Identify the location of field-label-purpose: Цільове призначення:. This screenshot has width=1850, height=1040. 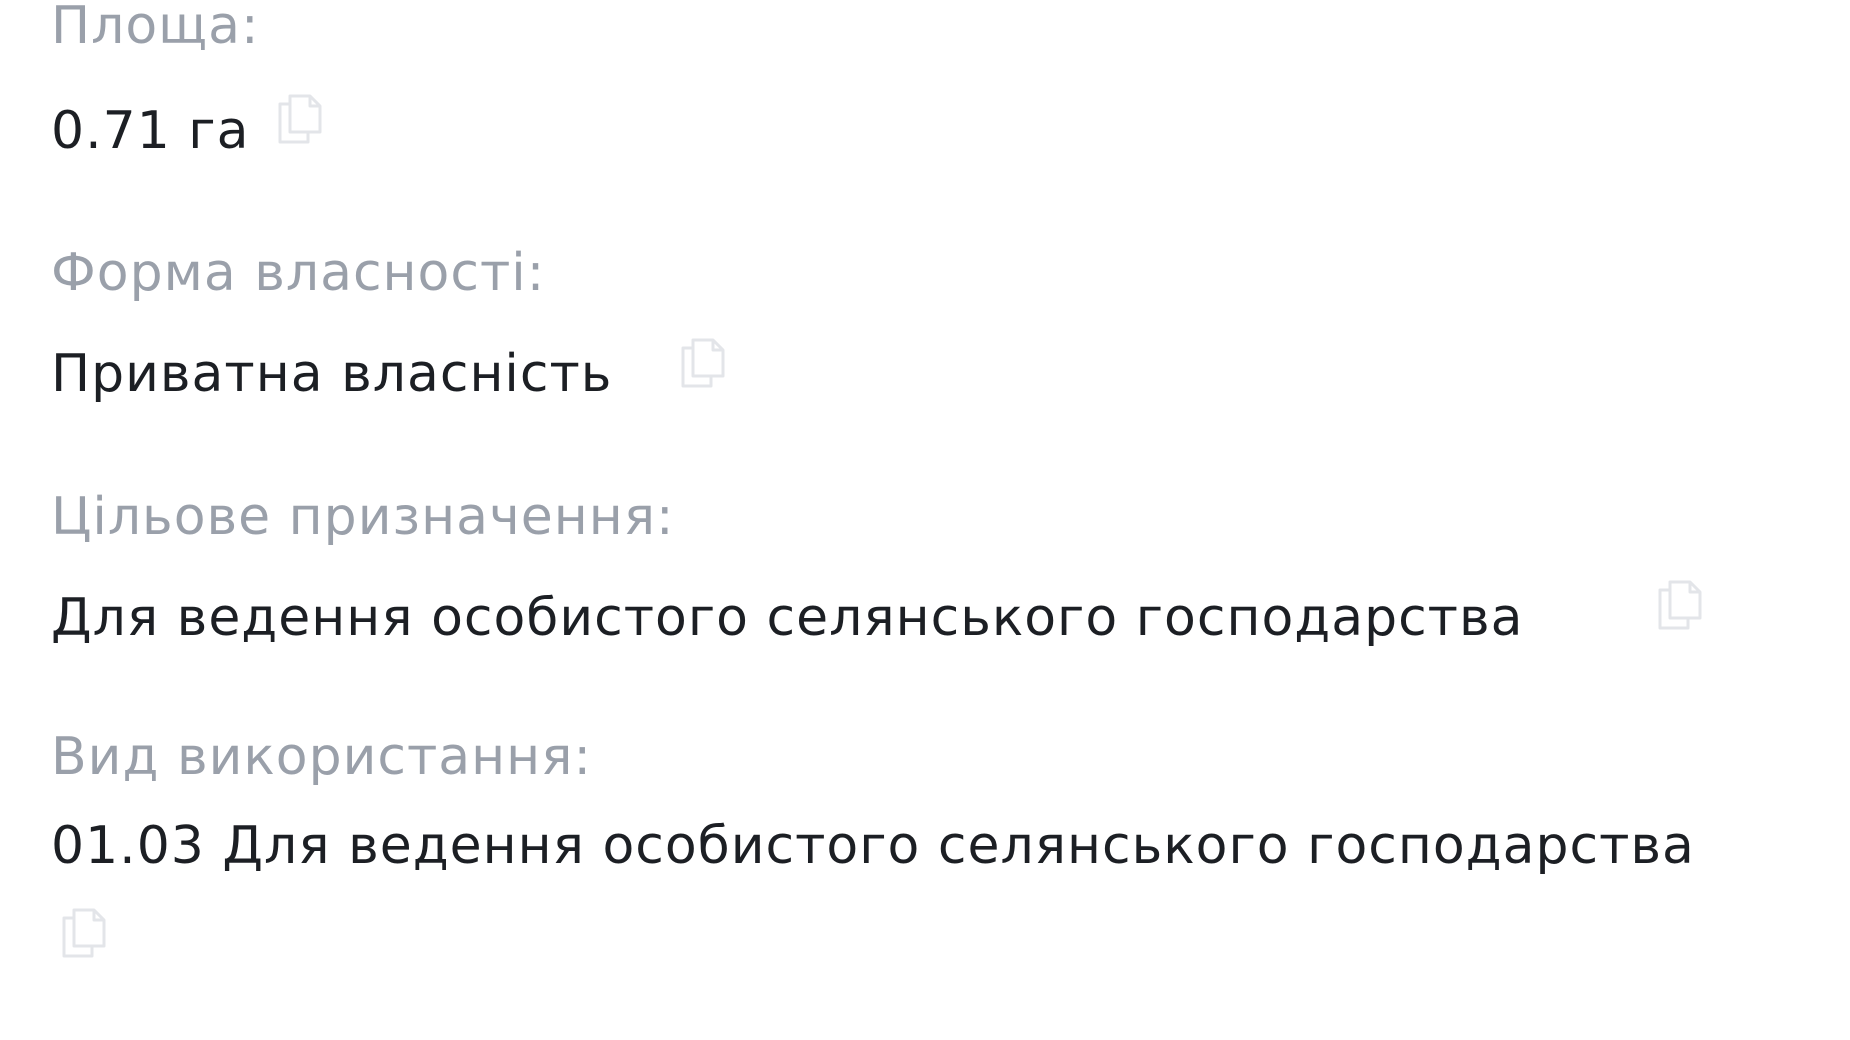
(363, 517).